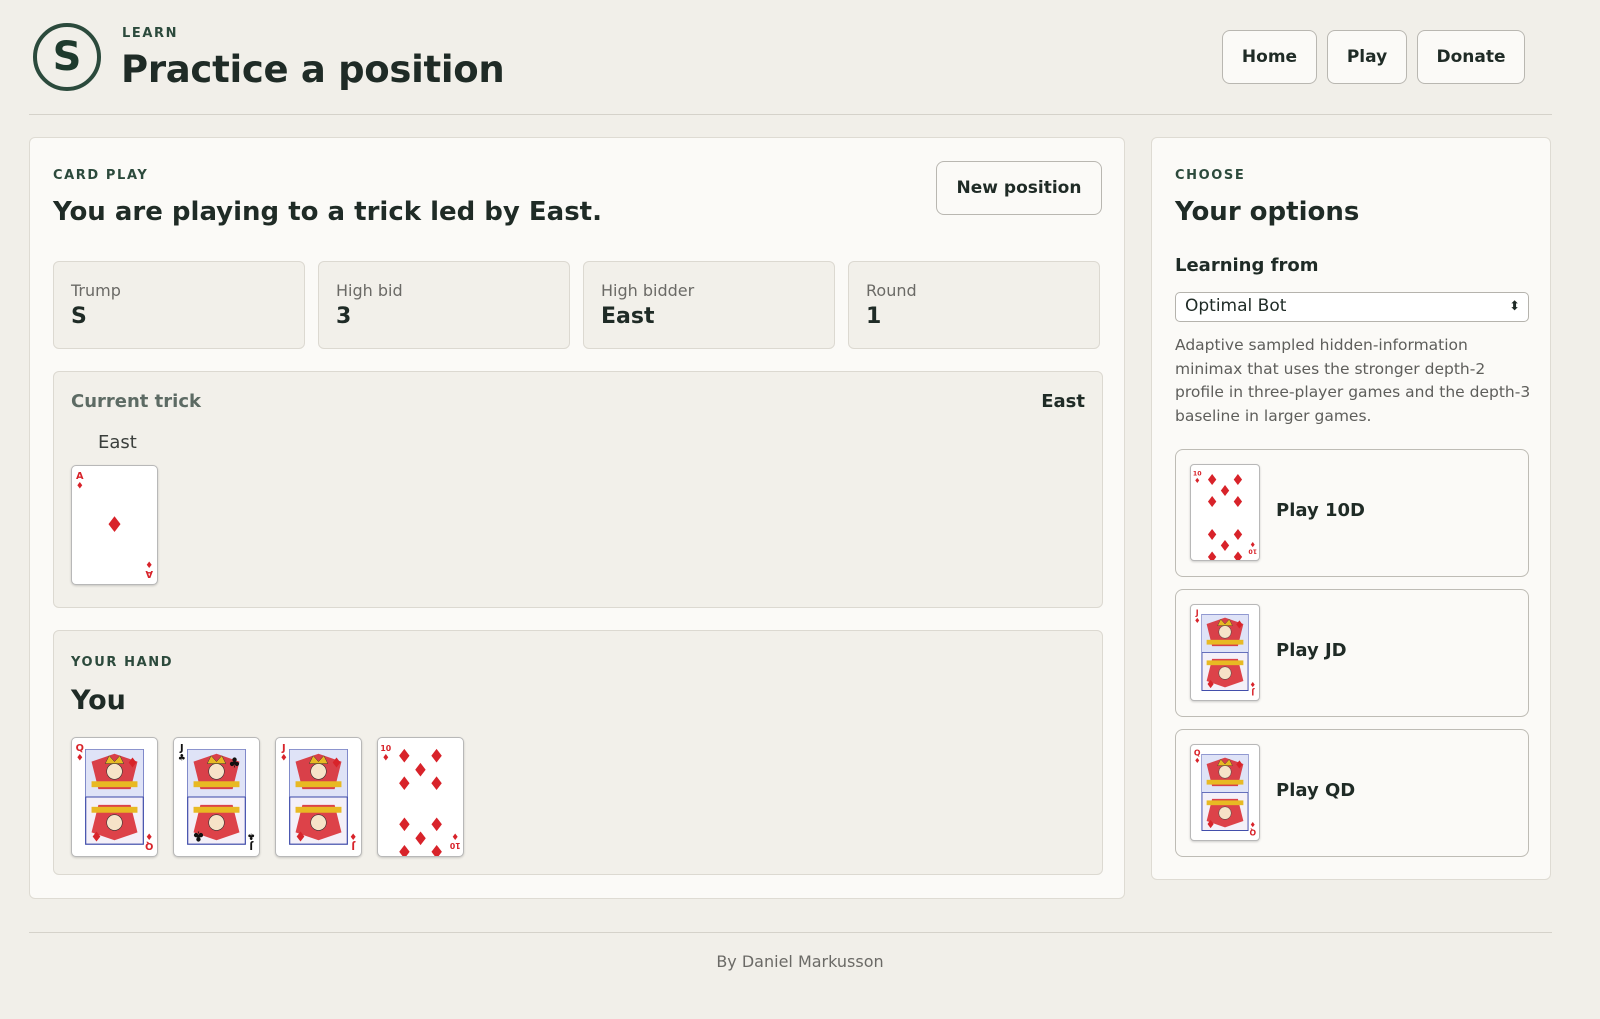 The height and width of the screenshot is (1019, 1600). I want to click on bot-select: Optimal Bot ⬍, so click(1352, 307).